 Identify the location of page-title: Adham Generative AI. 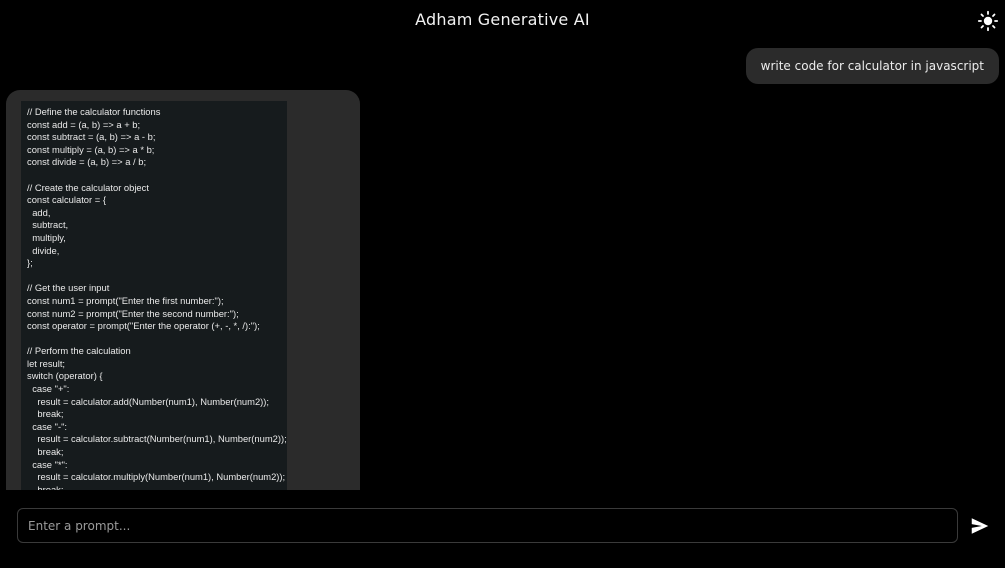
(502, 19).